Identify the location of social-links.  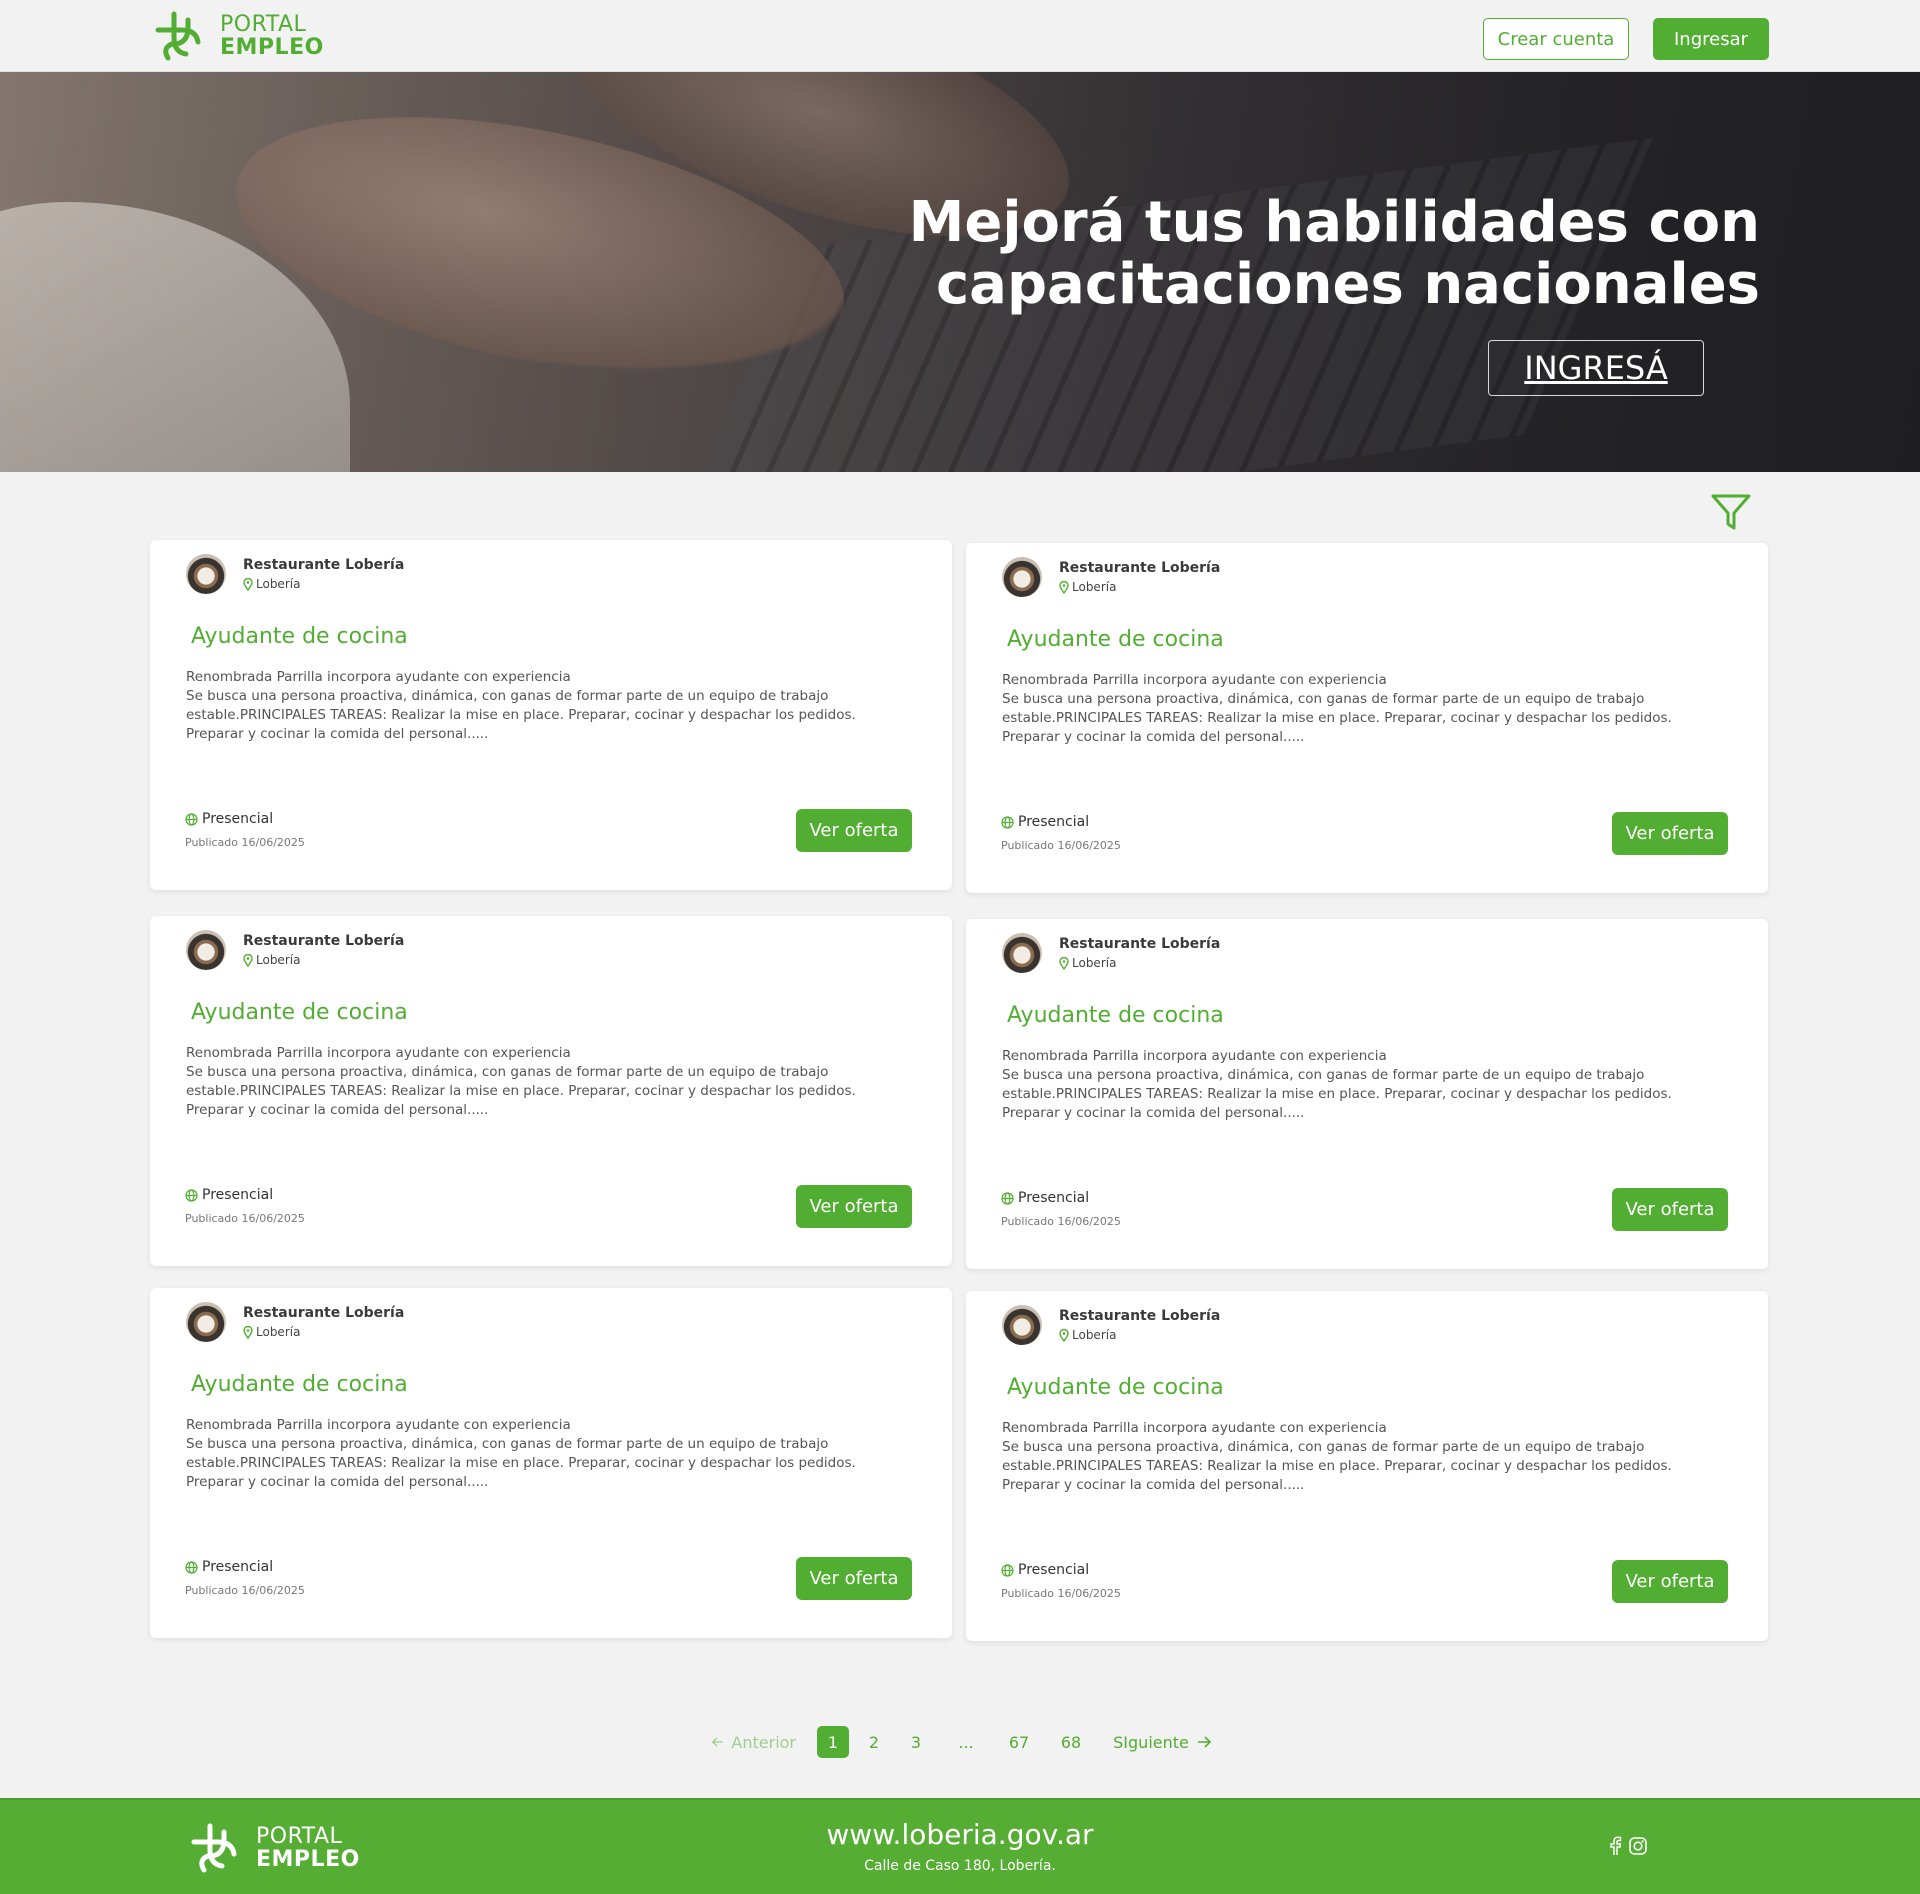
(1628, 1846).